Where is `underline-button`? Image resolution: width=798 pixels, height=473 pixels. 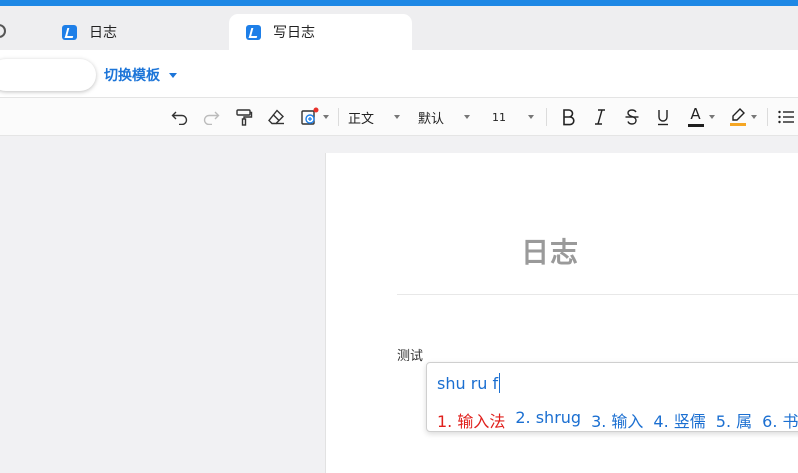 underline-button is located at coordinates (663, 117).